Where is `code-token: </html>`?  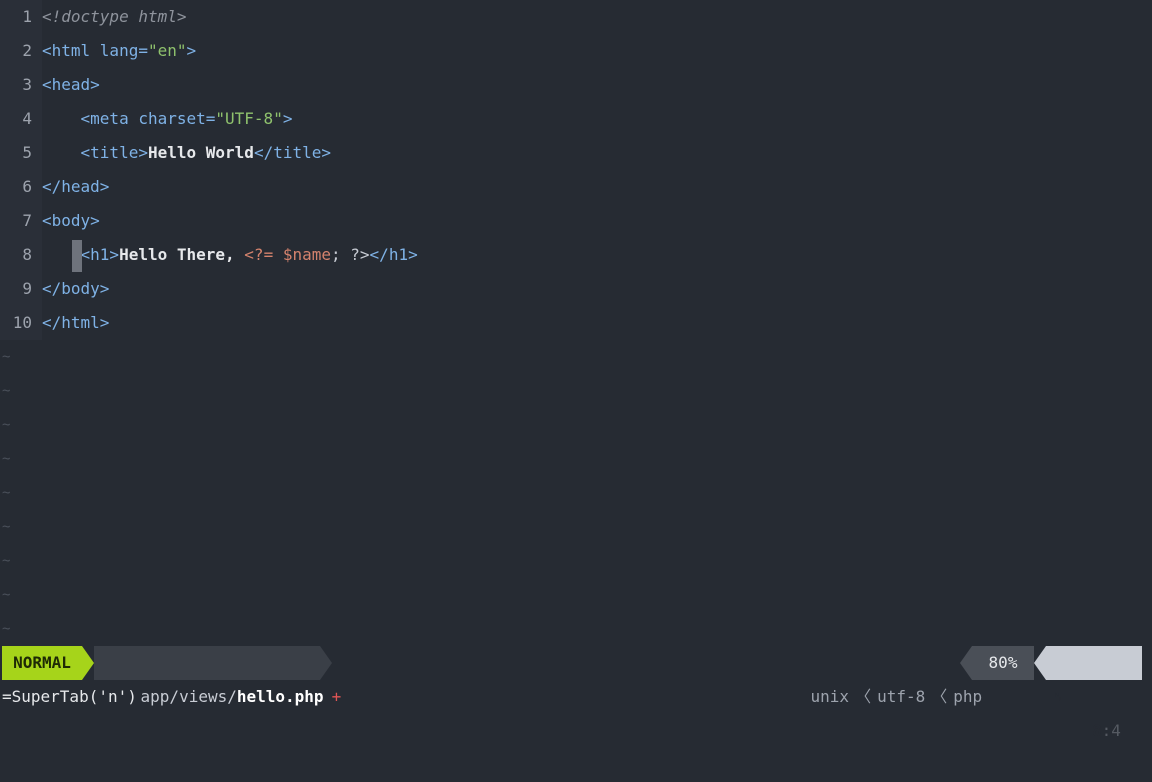 code-token: </html> is located at coordinates (76, 322).